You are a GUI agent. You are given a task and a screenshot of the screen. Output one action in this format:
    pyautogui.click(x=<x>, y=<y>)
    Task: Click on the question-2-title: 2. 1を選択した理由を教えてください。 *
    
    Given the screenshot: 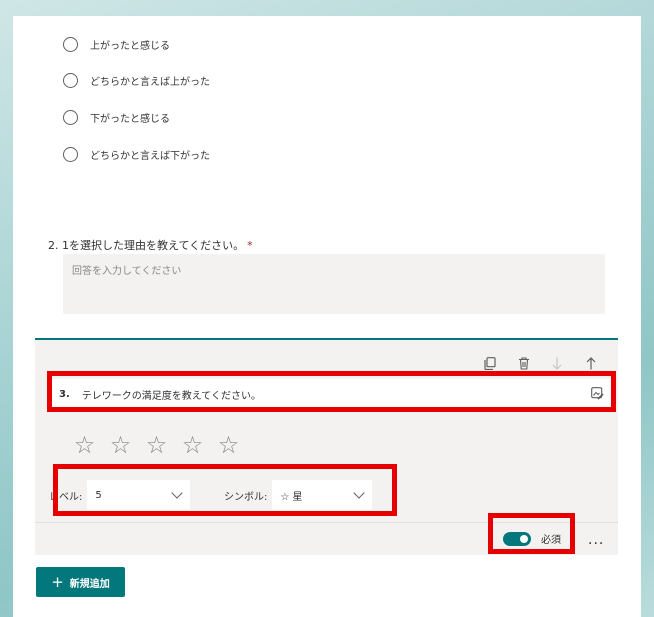 What is the action you would take?
    pyautogui.click(x=150, y=245)
    